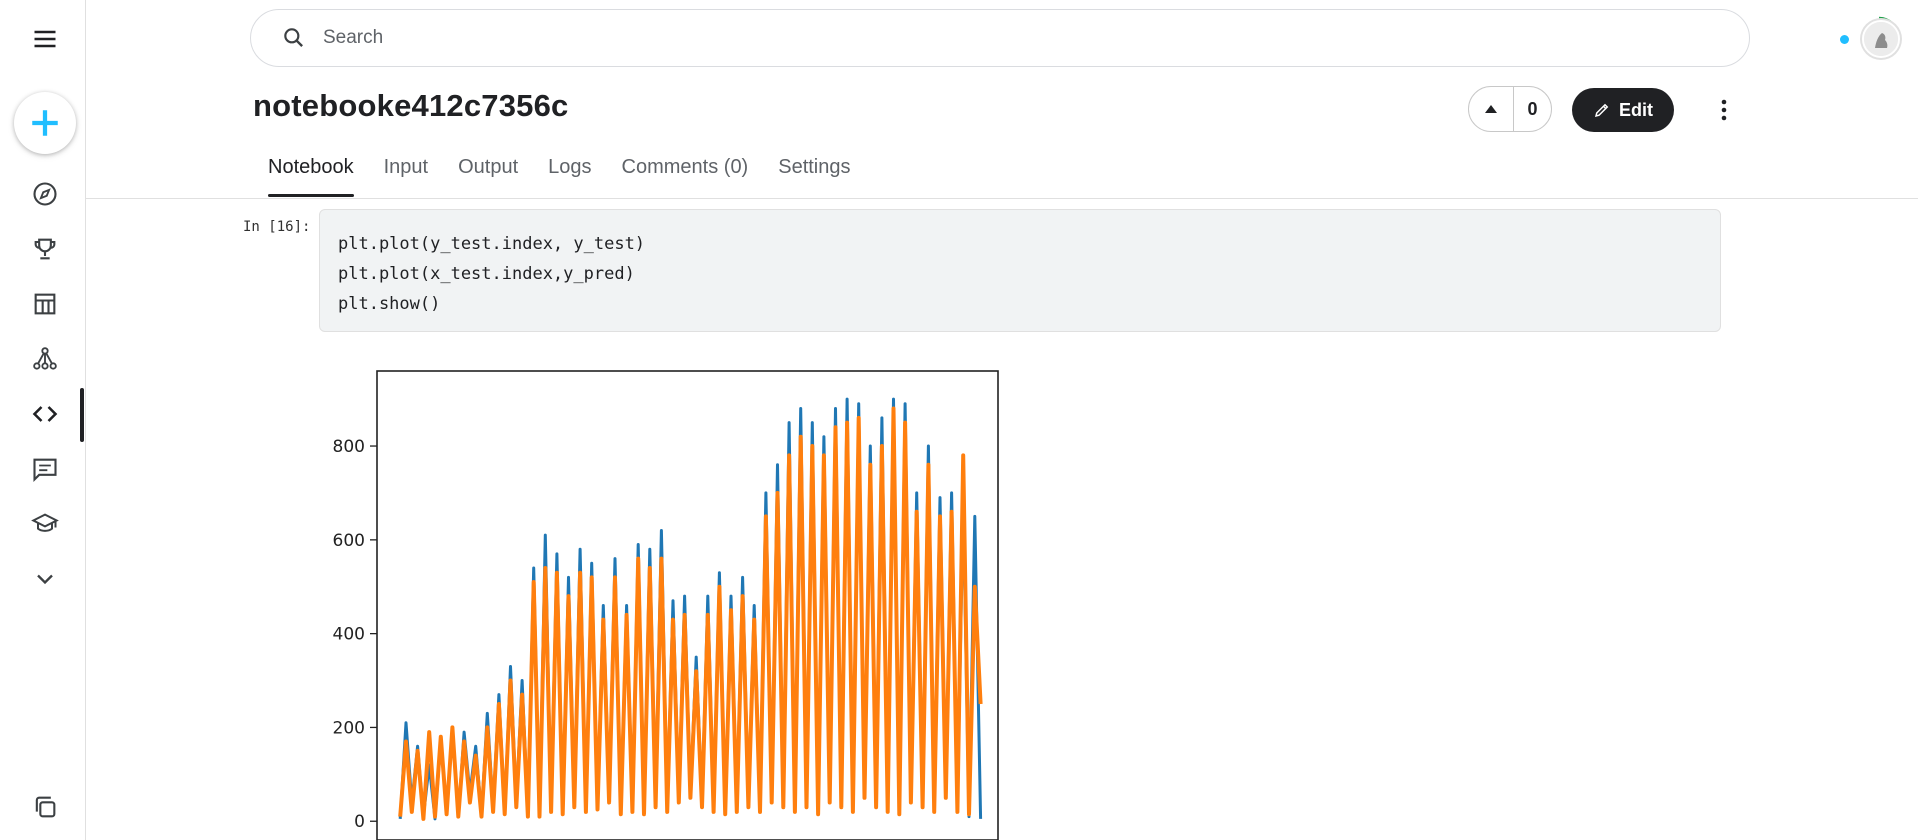  I want to click on table-icon, so click(45, 304).